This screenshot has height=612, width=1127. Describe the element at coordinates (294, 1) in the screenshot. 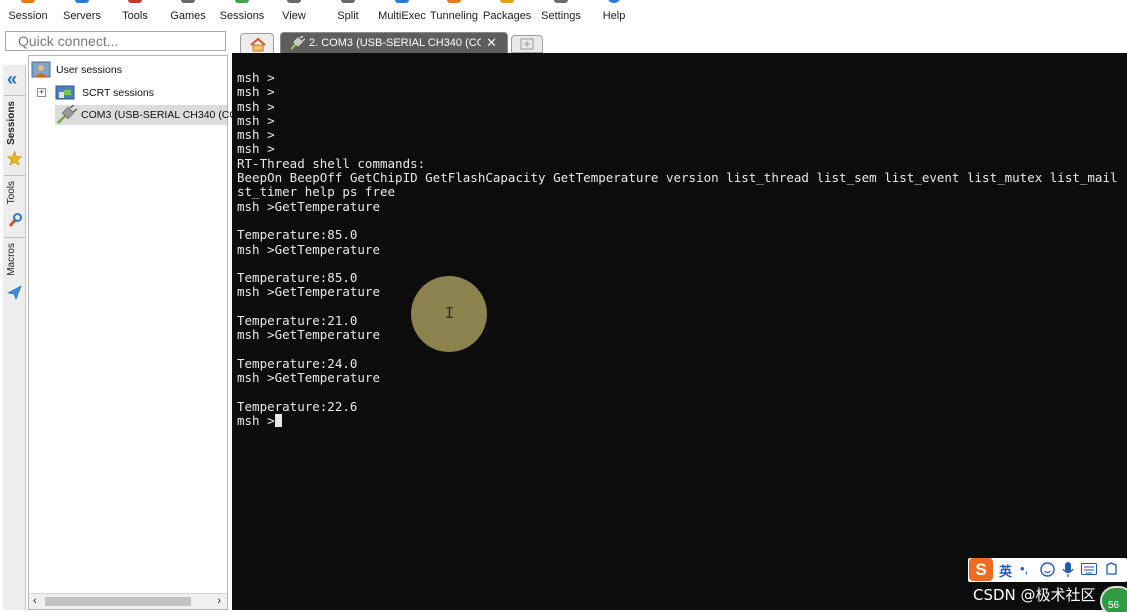

I see `view-icon` at that location.